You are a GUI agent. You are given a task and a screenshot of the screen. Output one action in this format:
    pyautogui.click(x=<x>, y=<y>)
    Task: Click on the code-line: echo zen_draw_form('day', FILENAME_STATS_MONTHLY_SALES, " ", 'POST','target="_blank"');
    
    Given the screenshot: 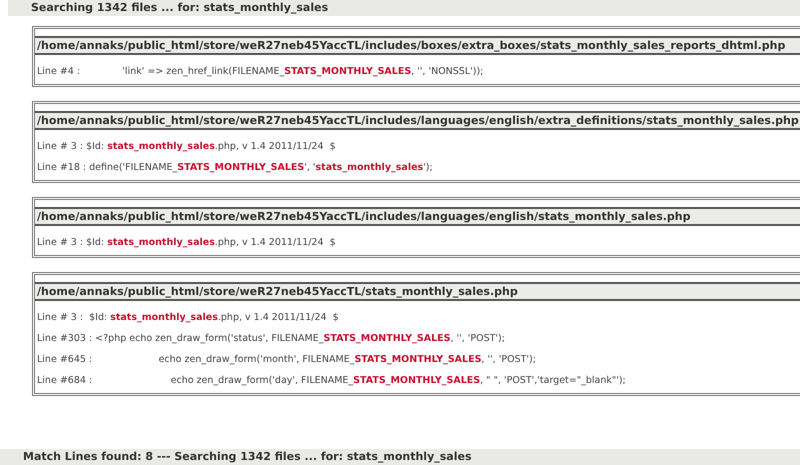 What is the action you would take?
    pyautogui.click(x=398, y=381)
    